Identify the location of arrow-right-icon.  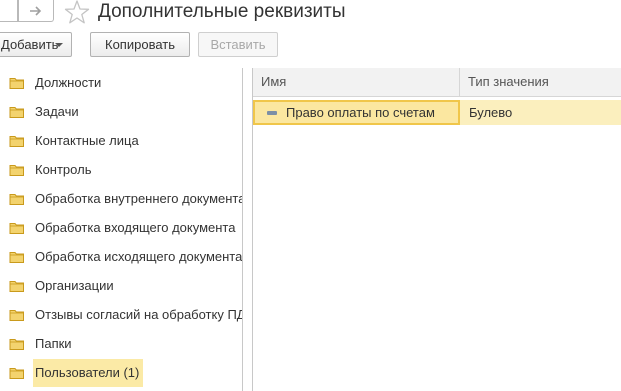
(36, 10).